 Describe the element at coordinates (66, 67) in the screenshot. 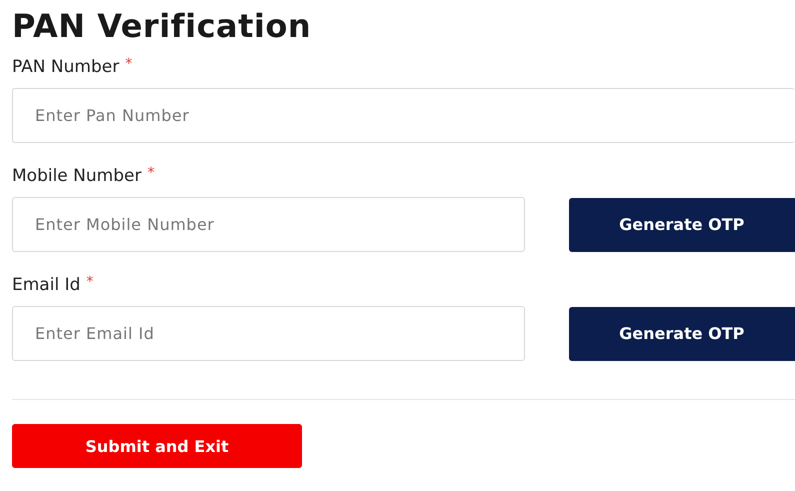

I see `field-label: PAN Number` at that location.